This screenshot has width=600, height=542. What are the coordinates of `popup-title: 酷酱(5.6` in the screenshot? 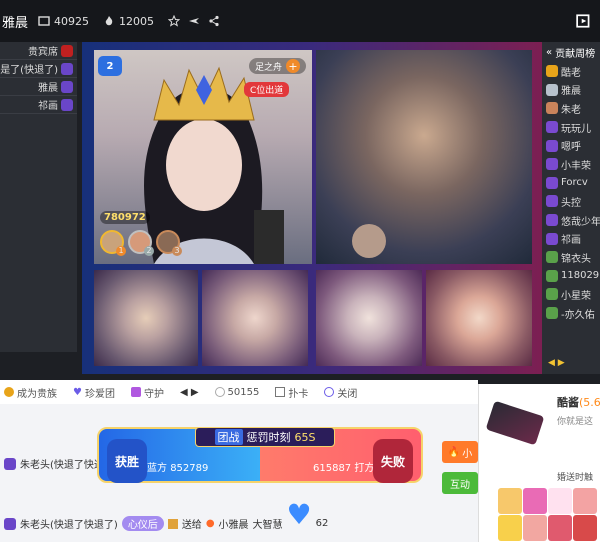 It's located at (578, 402).